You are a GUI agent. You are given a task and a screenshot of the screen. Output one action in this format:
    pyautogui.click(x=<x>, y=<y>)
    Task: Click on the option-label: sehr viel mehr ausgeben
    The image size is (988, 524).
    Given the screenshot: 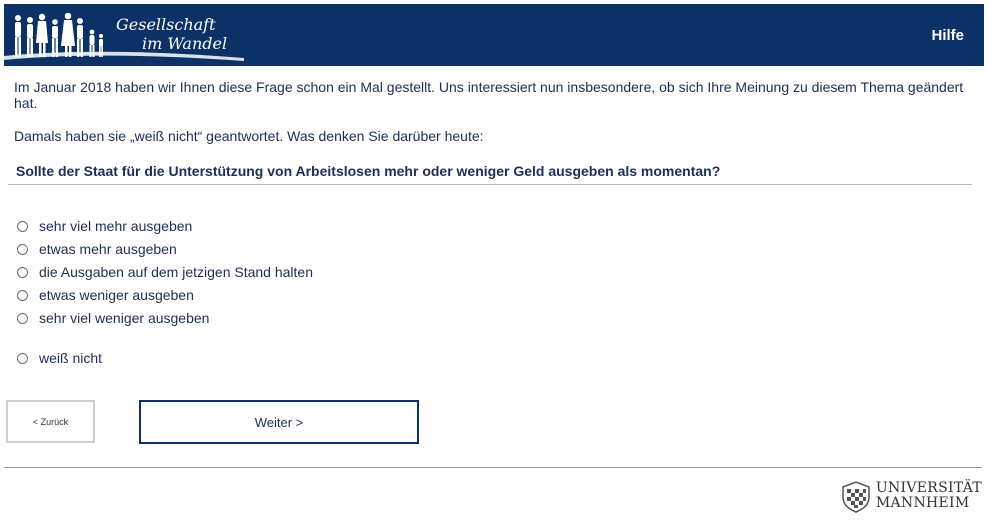 What is the action you would take?
    pyautogui.click(x=116, y=226)
    